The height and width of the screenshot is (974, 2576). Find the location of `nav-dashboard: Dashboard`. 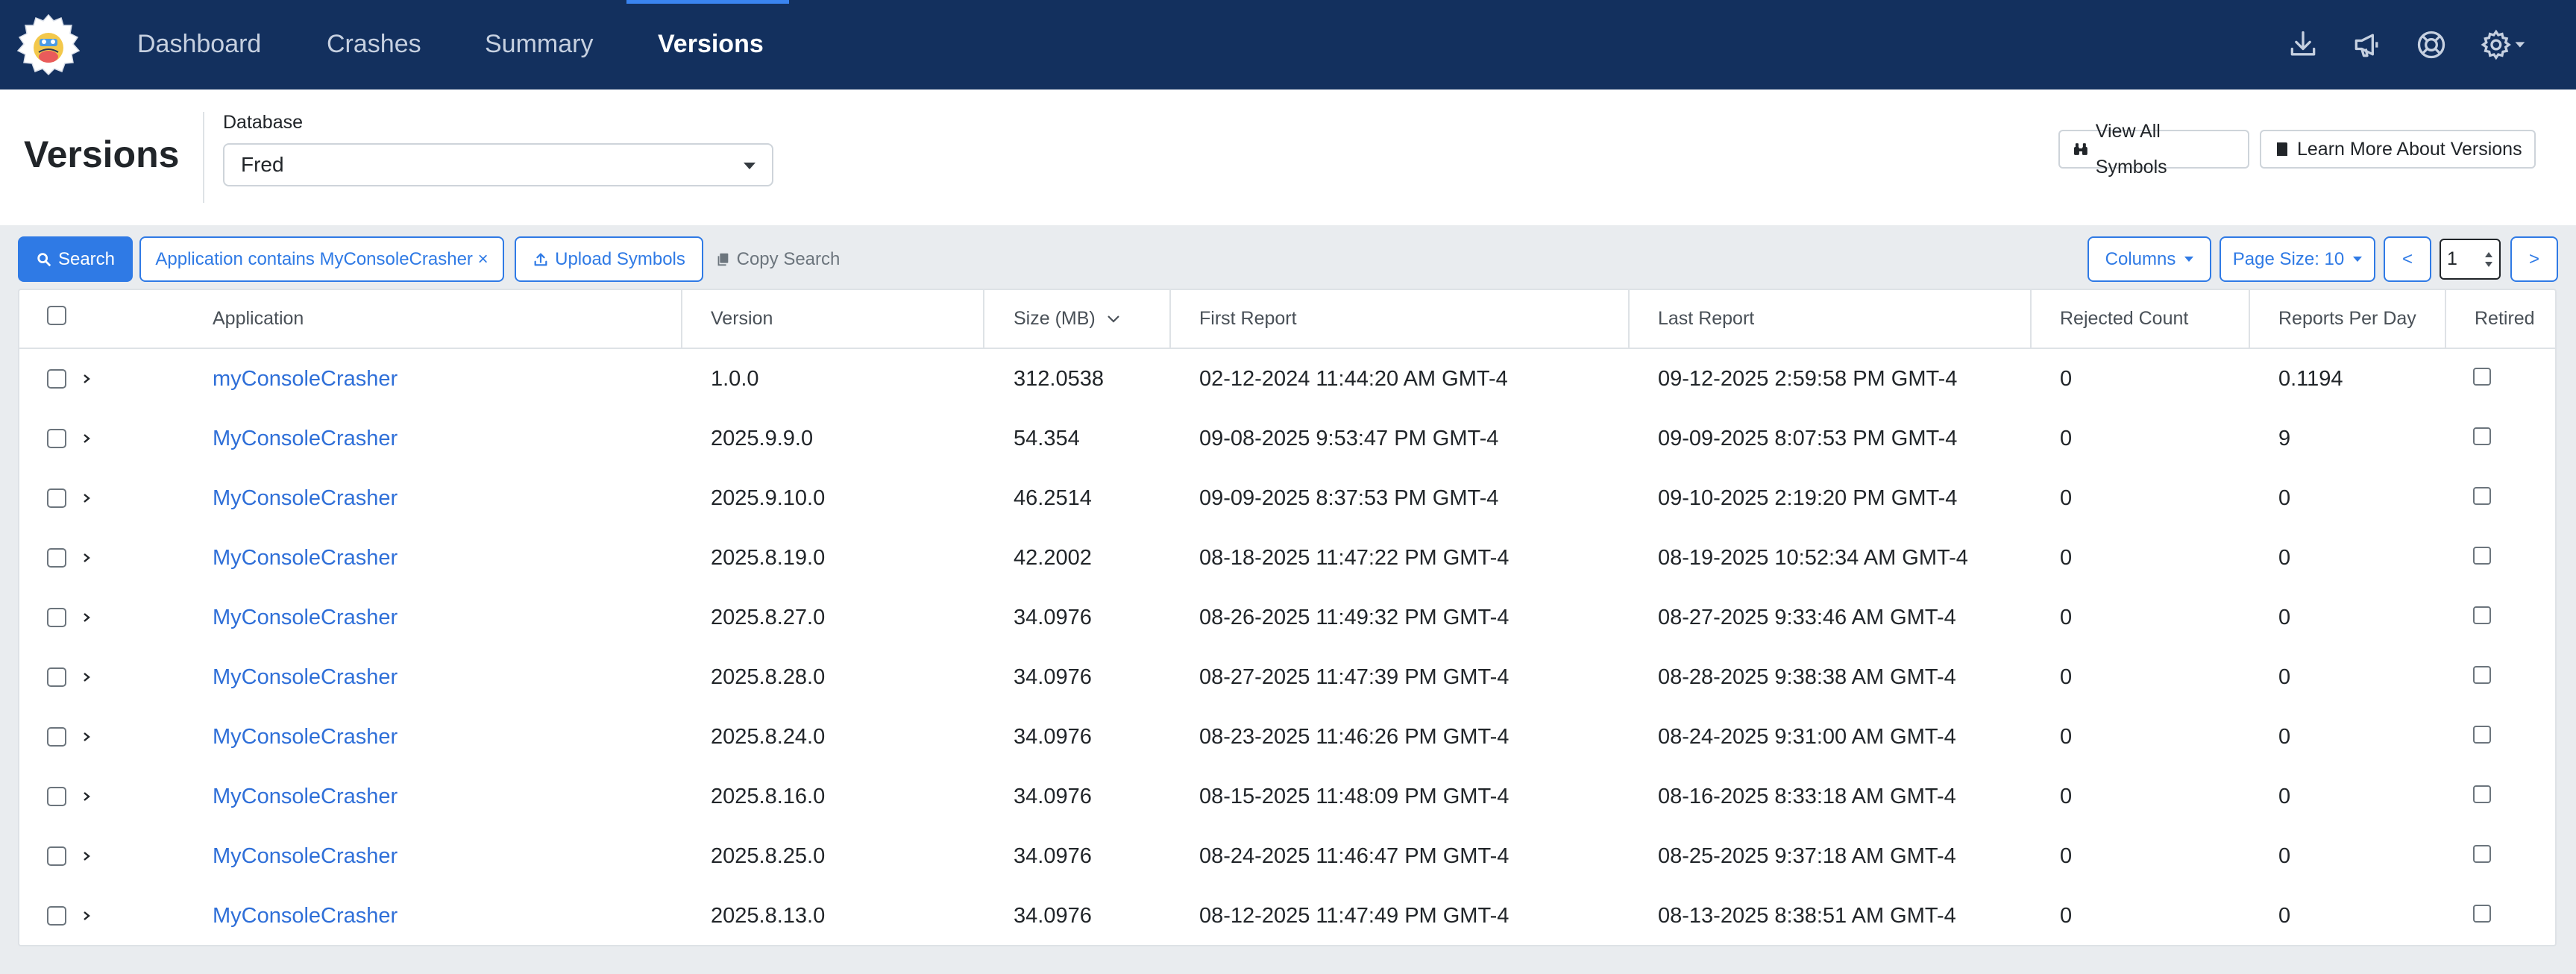

nav-dashboard: Dashboard is located at coordinates (199, 44).